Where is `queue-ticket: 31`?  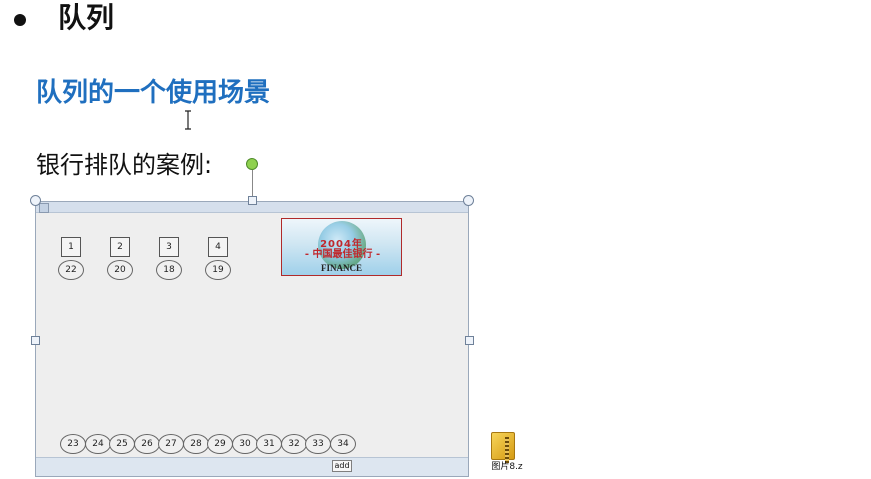 queue-ticket: 31 is located at coordinates (269, 444).